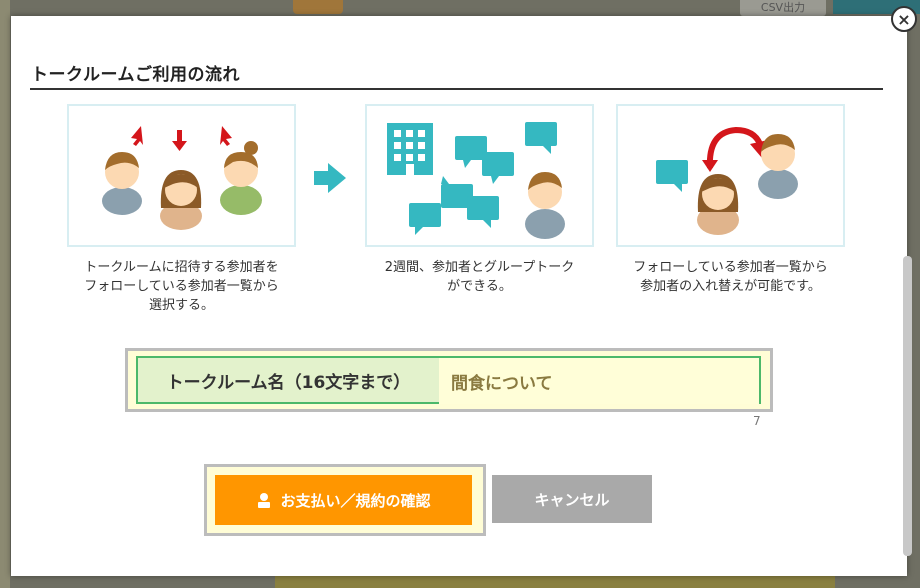 Image resolution: width=920 pixels, height=588 pixels. I want to click on background-thumbnail, so click(318, 7).